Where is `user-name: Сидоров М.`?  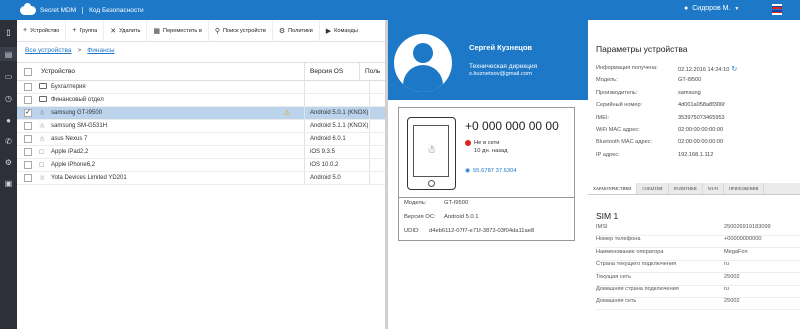 user-name: Сидоров М. is located at coordinates (711, 8).